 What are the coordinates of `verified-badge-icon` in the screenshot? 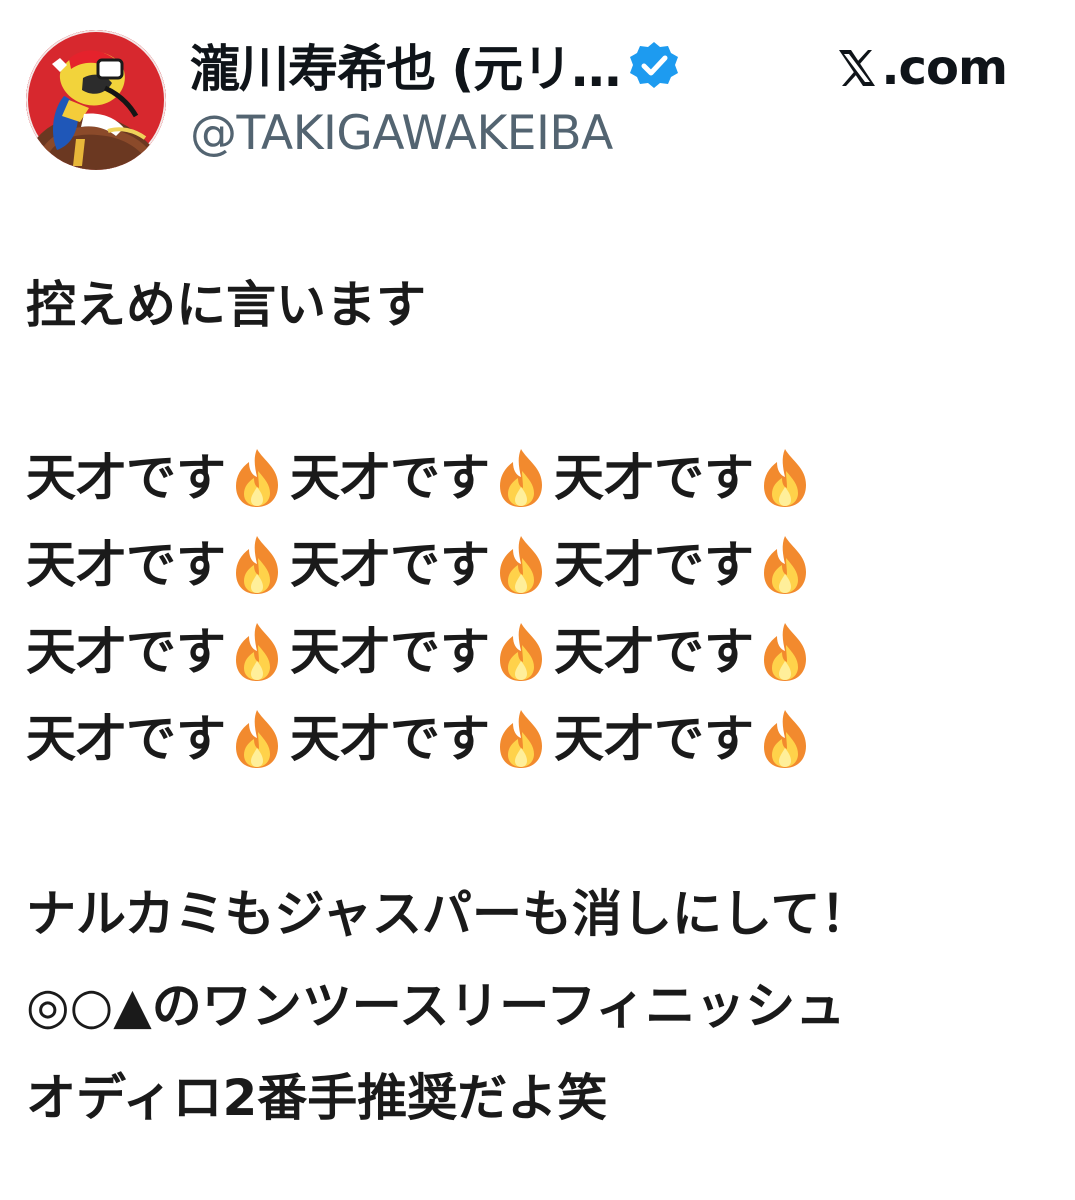 It's located at (654, 65).